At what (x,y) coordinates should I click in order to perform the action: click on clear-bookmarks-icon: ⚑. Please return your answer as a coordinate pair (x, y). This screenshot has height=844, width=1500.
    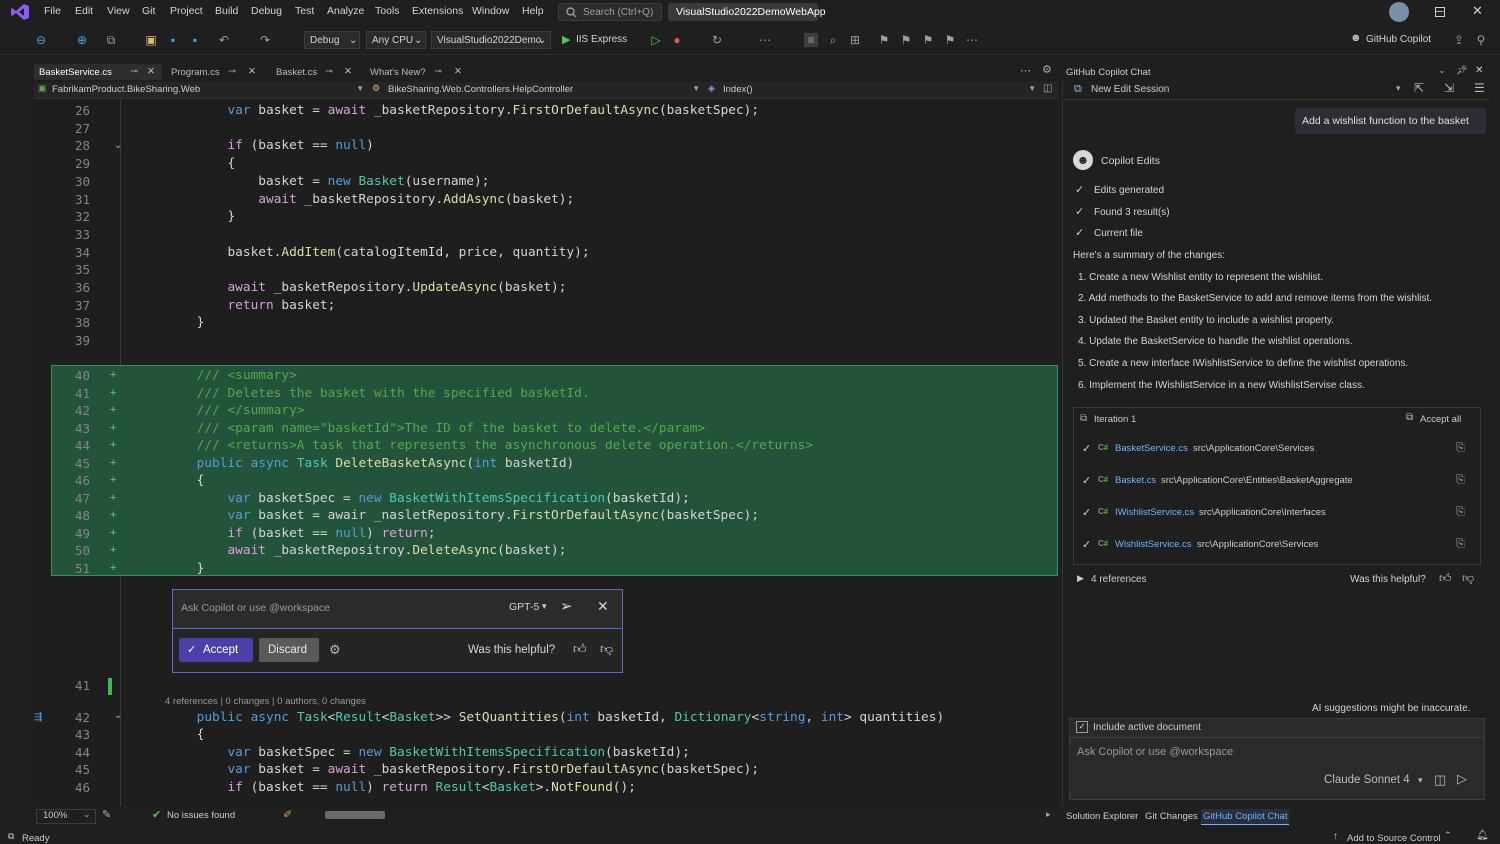
    Looking at the image, I should click on (950, 40).